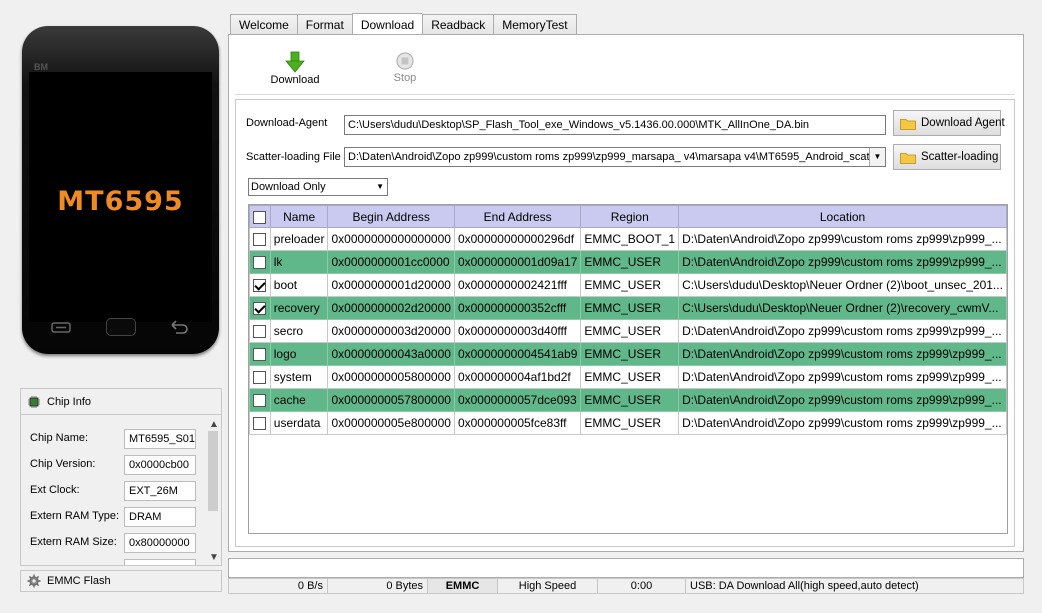 This screenshot has height=613, width=1042. I want to click on ram-size-value: 0x80000000, so click(160, 543).